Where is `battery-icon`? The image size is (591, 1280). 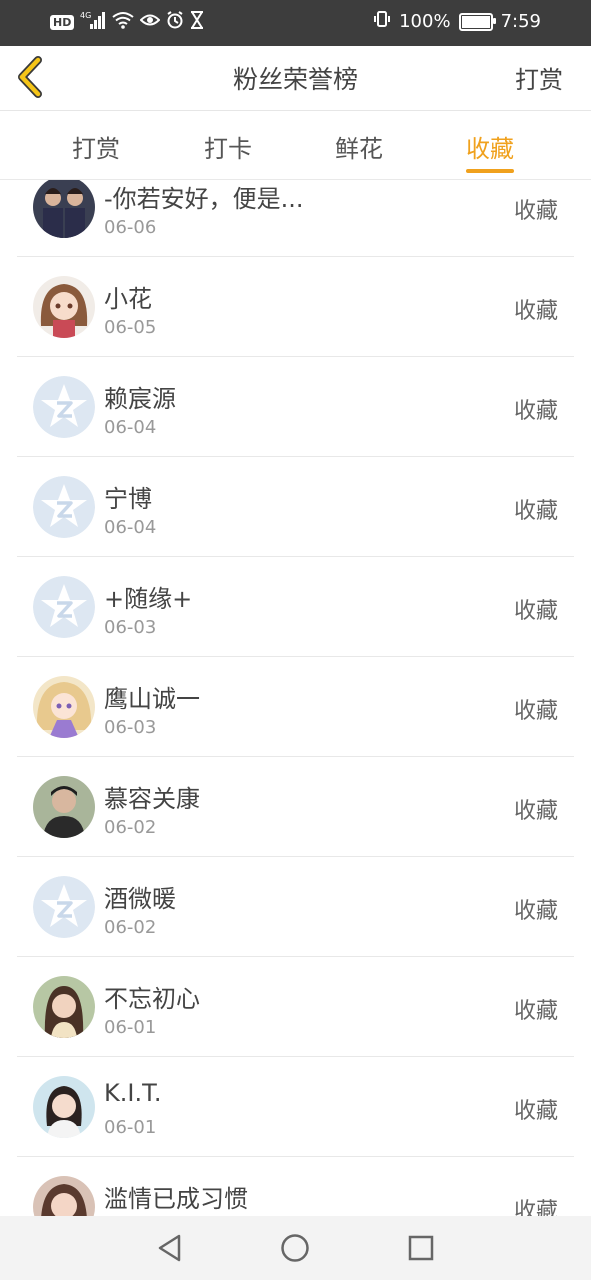
battery-icon is located at coordinates (477, 21).